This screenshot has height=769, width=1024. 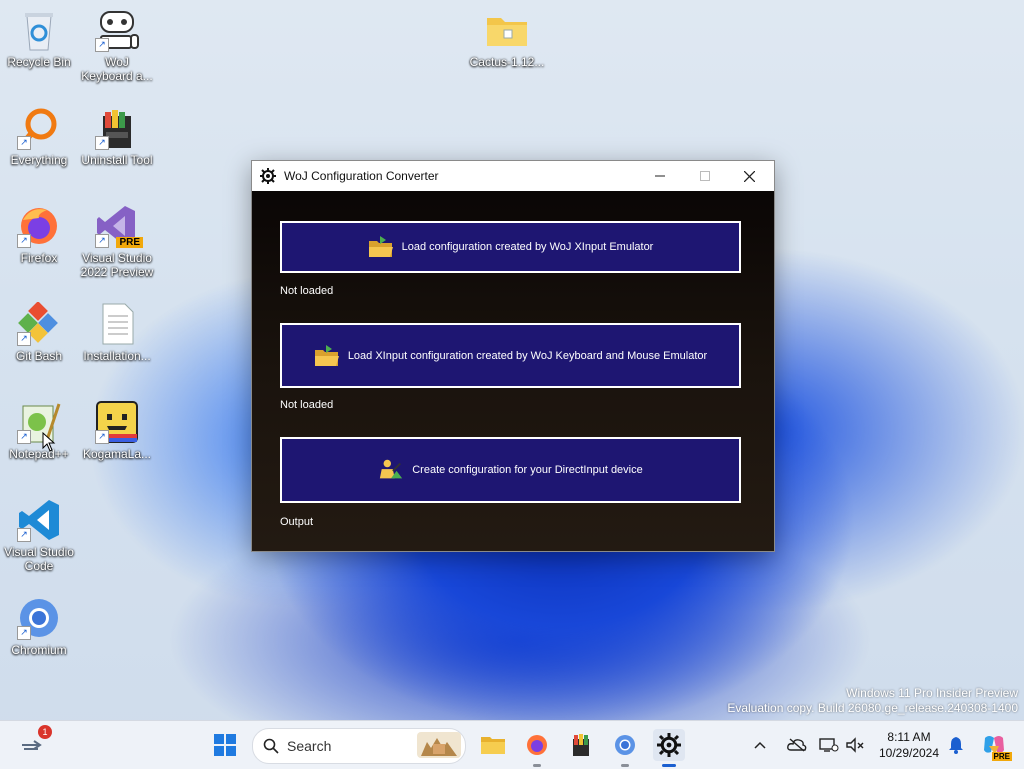 I want to click on desktop-icon-vscode: ↗ Visual Studio Code, so click(x=39, y=535).